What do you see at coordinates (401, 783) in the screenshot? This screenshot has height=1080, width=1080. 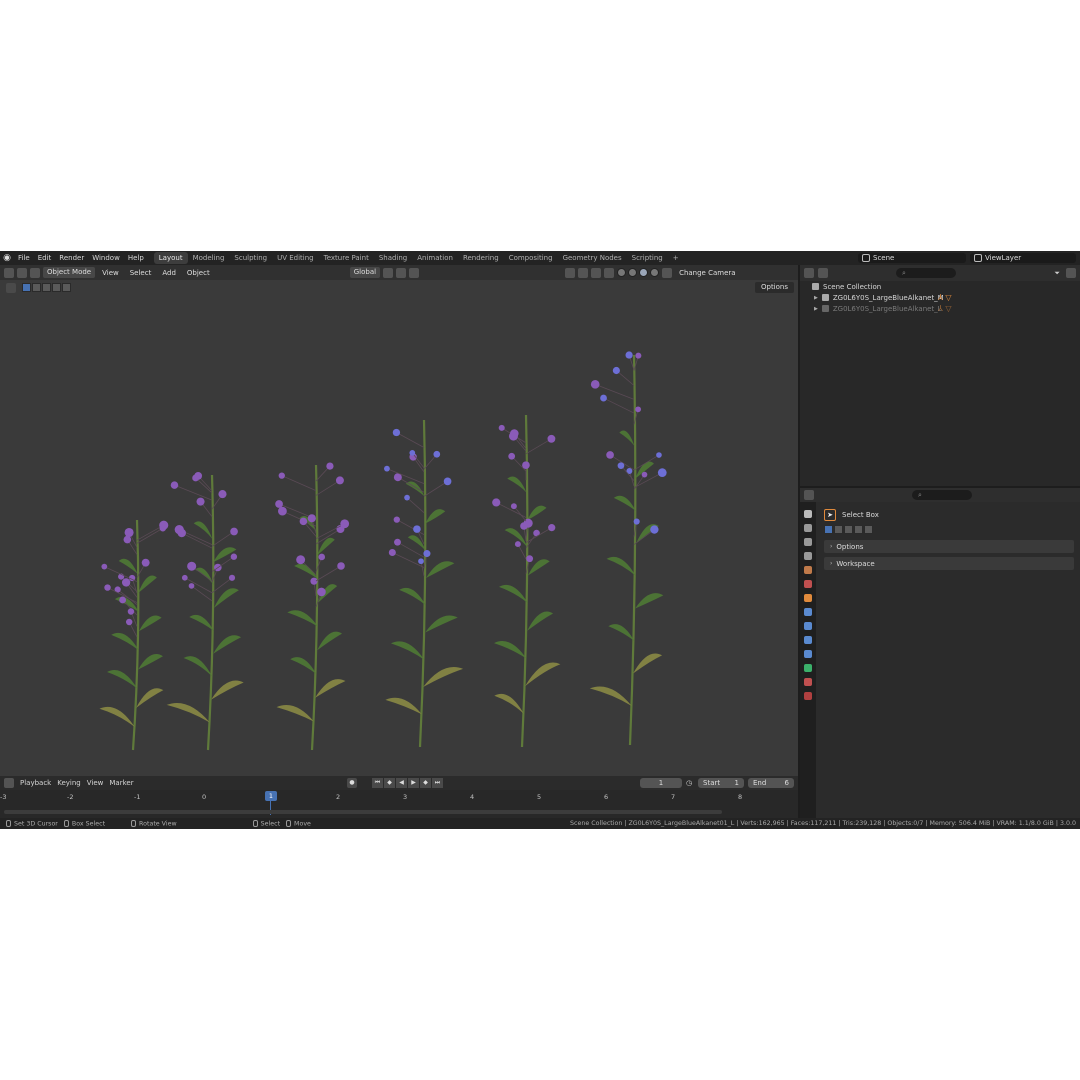 I see `play-reverse-icon: ◀` at bounding box center [401, 783].